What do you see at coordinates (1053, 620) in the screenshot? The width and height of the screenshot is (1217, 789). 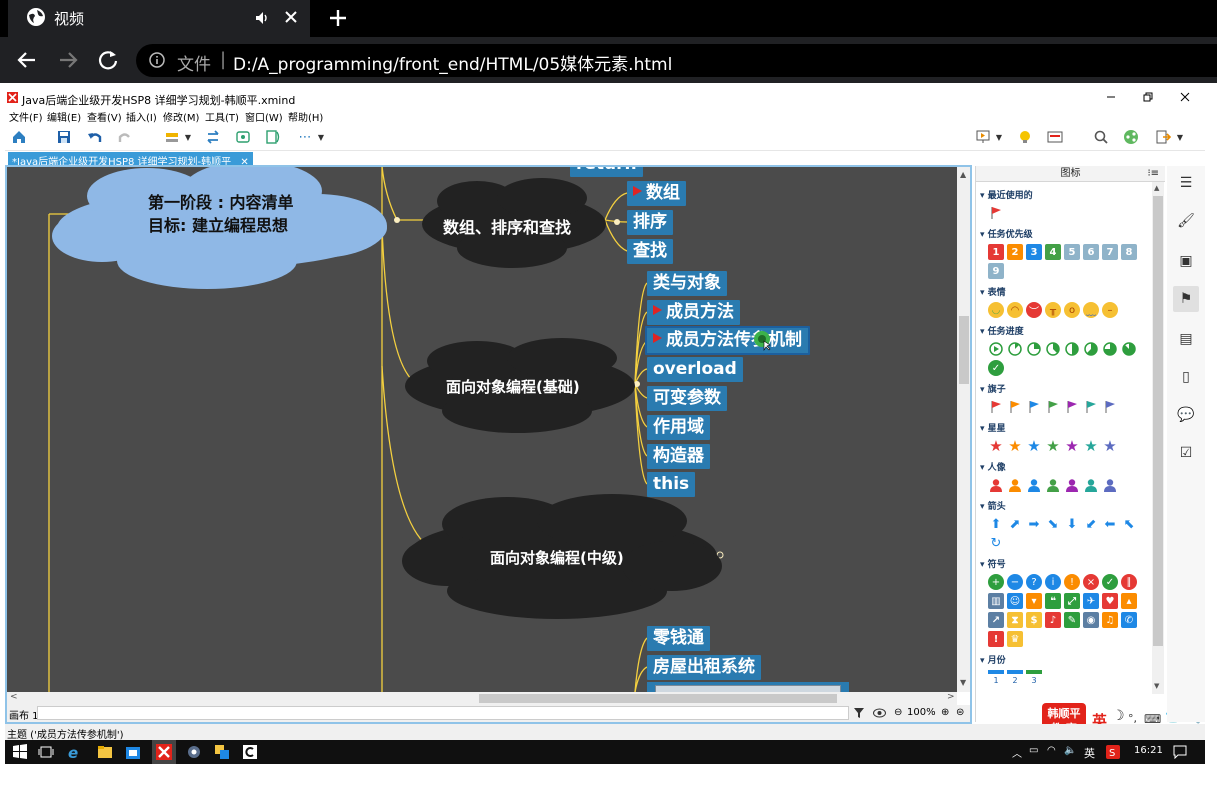 I see `music-icon: ♪` at bounding box center [1053, 620].